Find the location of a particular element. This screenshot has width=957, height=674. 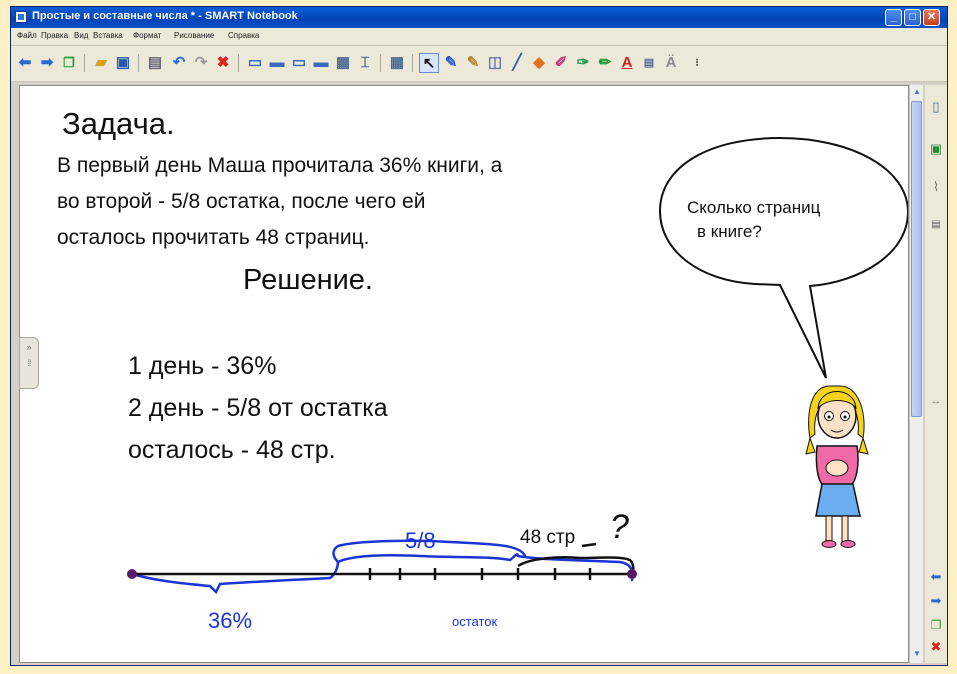

speech-line-1: Сколько страниц is located at coordinates (754, 207).